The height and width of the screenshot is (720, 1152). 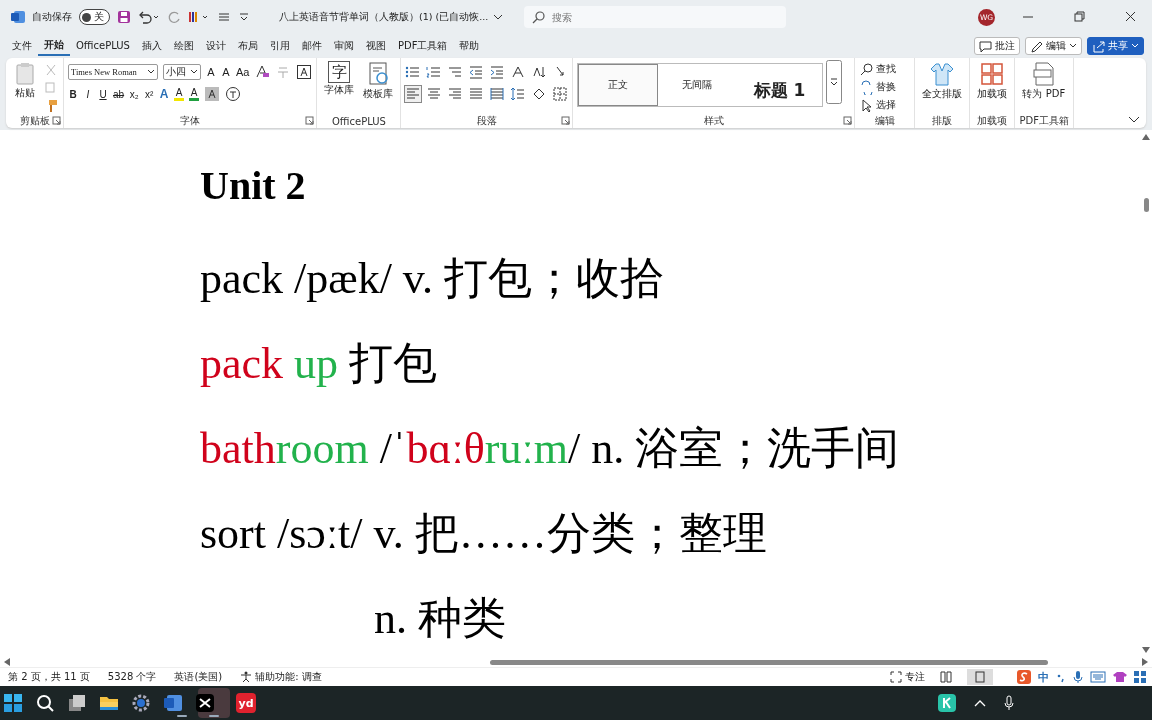 What do you see at coordinates (179, 94) in the screenshot?
I see `highlight-button: A` at bounding box center [179, 94].